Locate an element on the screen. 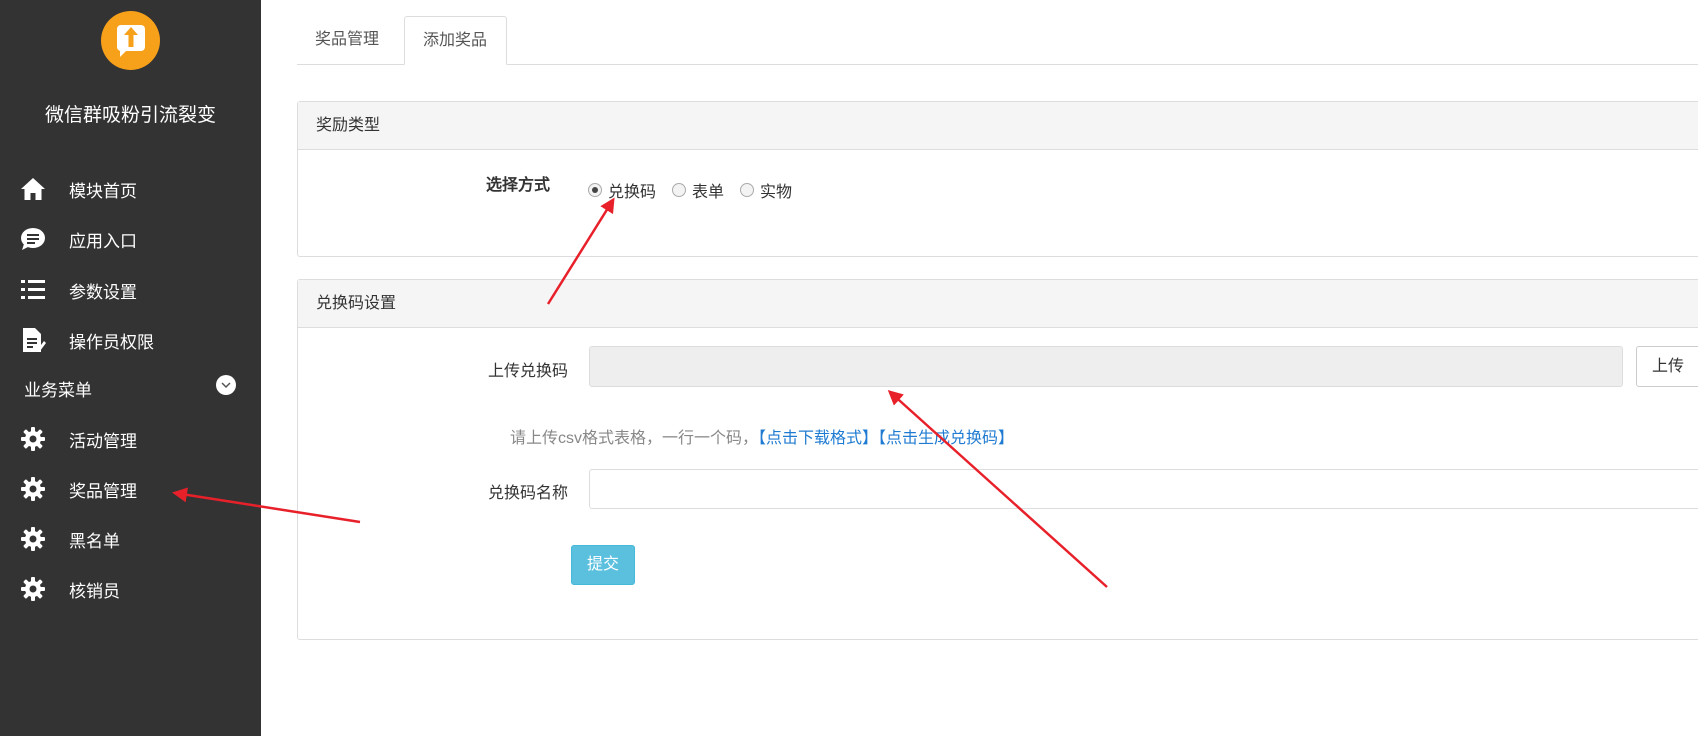  radio-label: 兑换码 is located at coordinates (632, 192).